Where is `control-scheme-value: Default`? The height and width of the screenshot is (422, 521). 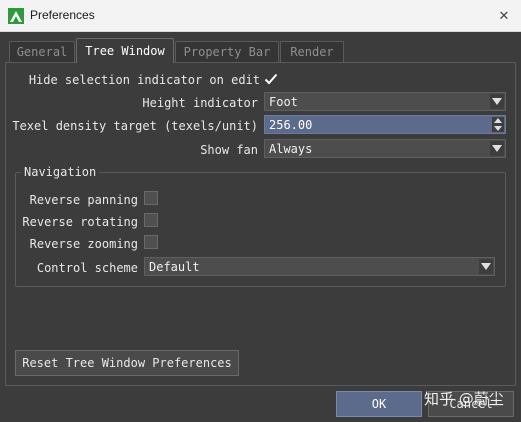 control-scheme-value: Default is located at coordinates (174, 267).